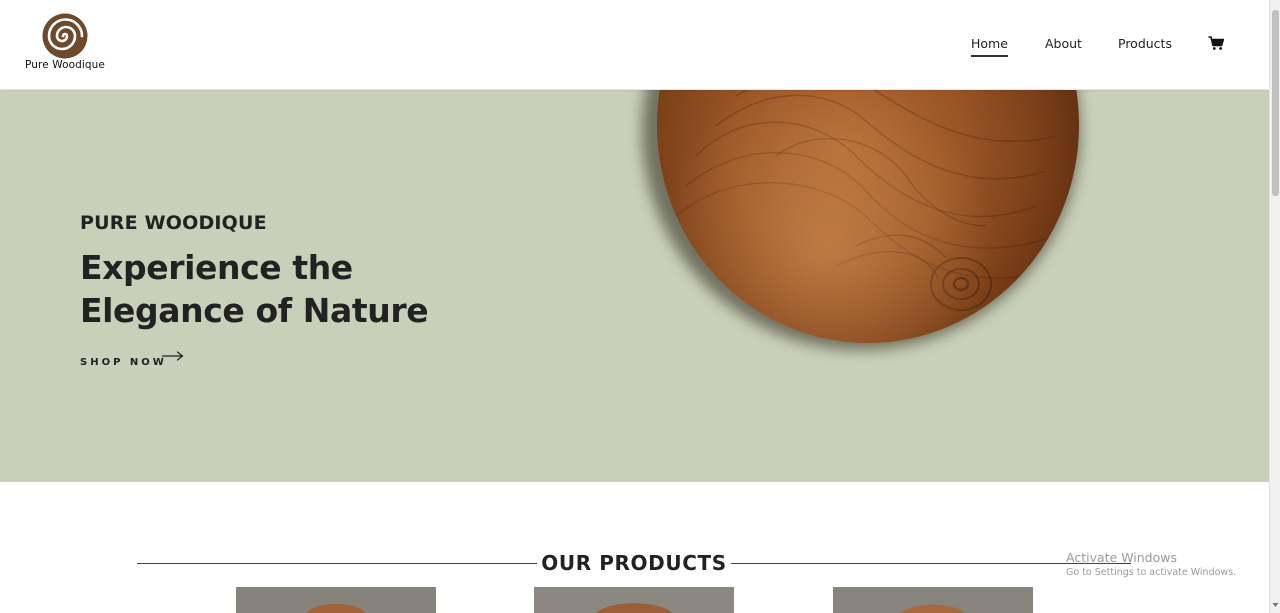 Image resolution: width=1280 pixels, height=613 pixels. What do you see at coordinates (173, 356) in the screenshot?
I see `arrow-right-icon` at bounding box center [173, 356].